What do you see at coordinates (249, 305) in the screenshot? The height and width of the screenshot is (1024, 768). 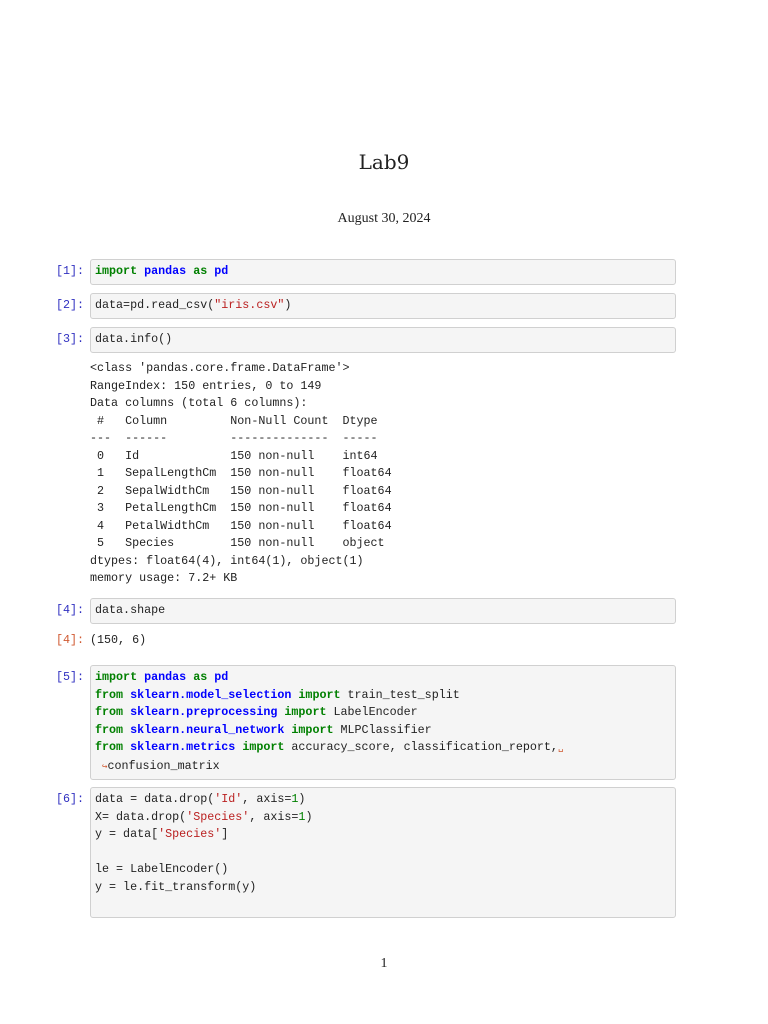 I see `code-token: "iris.csv"` at bounding box center [249, 305].